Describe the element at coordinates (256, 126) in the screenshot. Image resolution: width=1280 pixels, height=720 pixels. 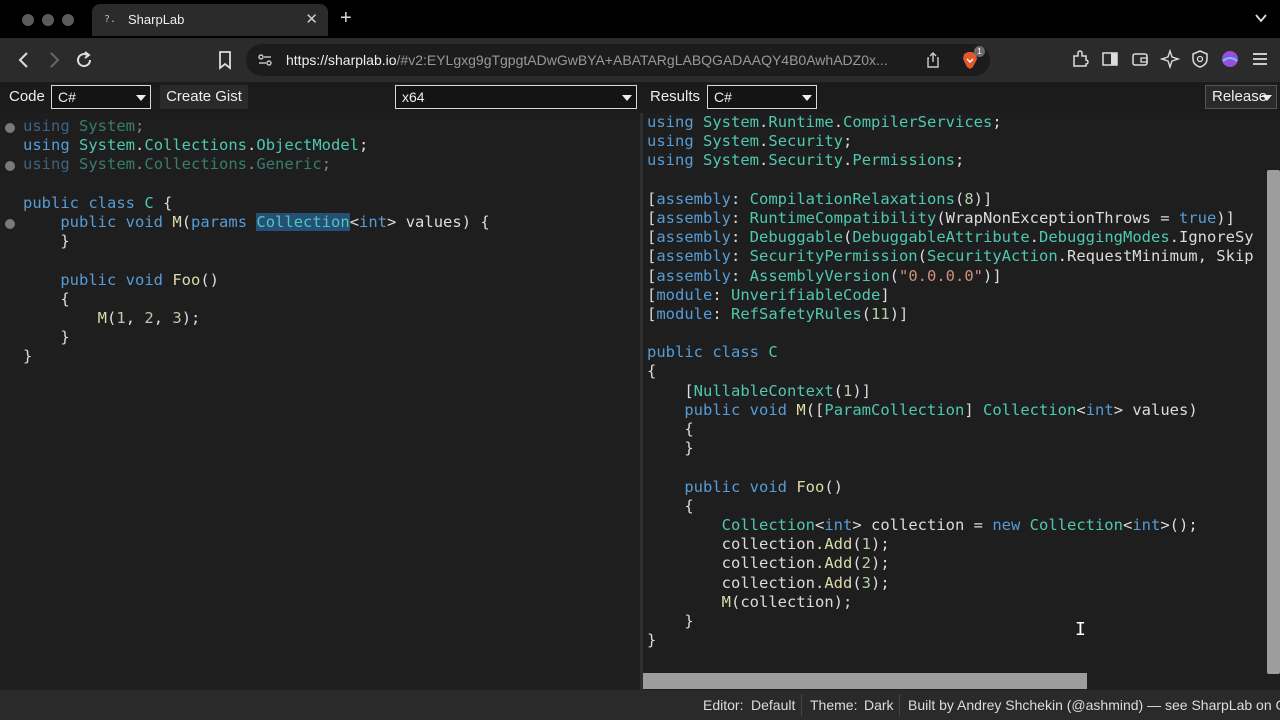
I see `code-line: using System;` at that location.